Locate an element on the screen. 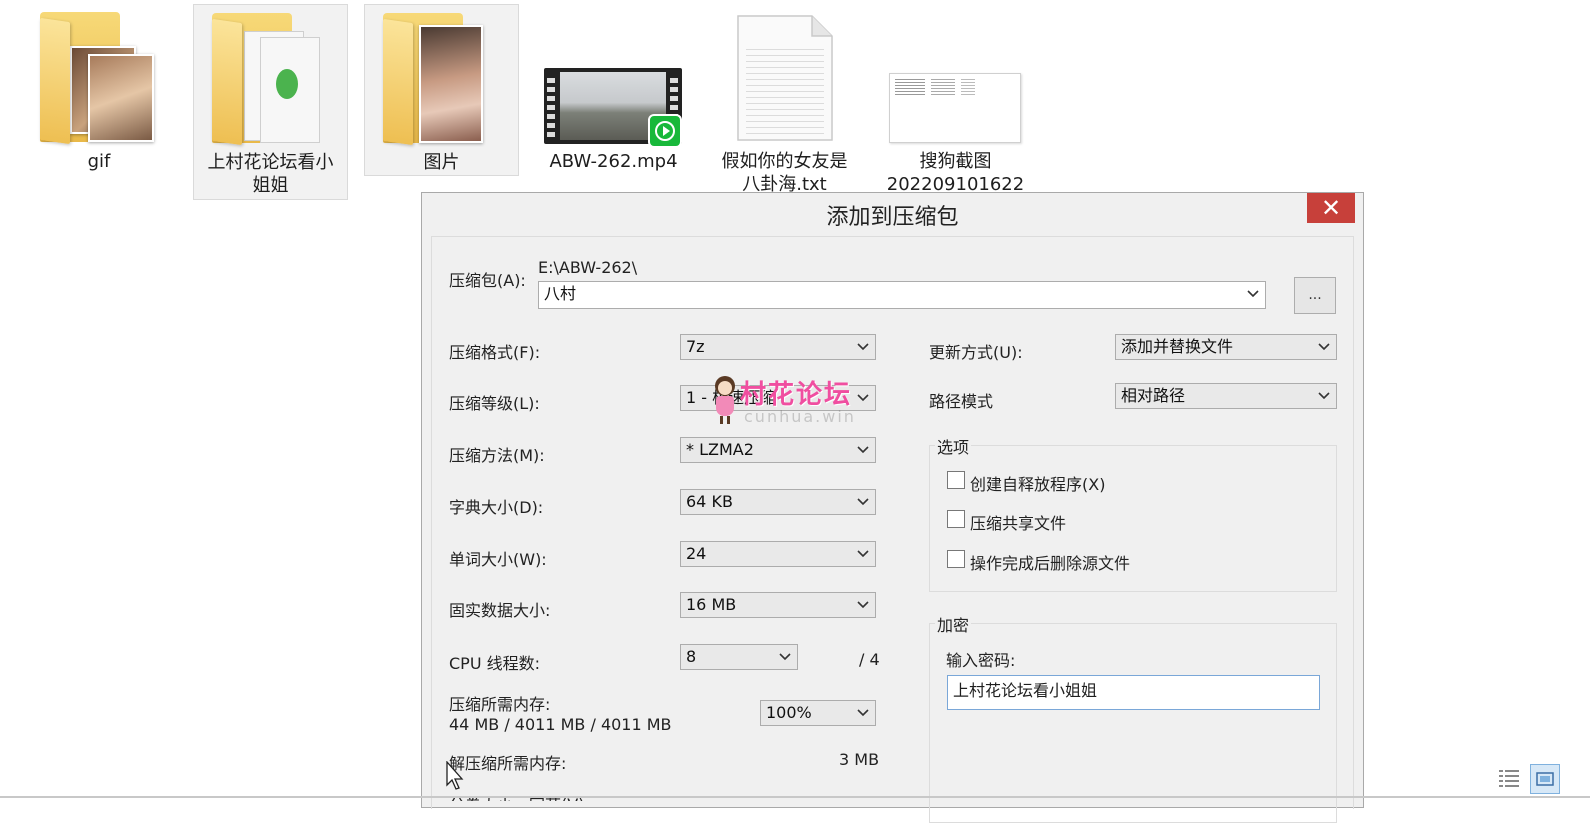  file-name: ABW-262.mp4 is located at coordinates (613, 161).